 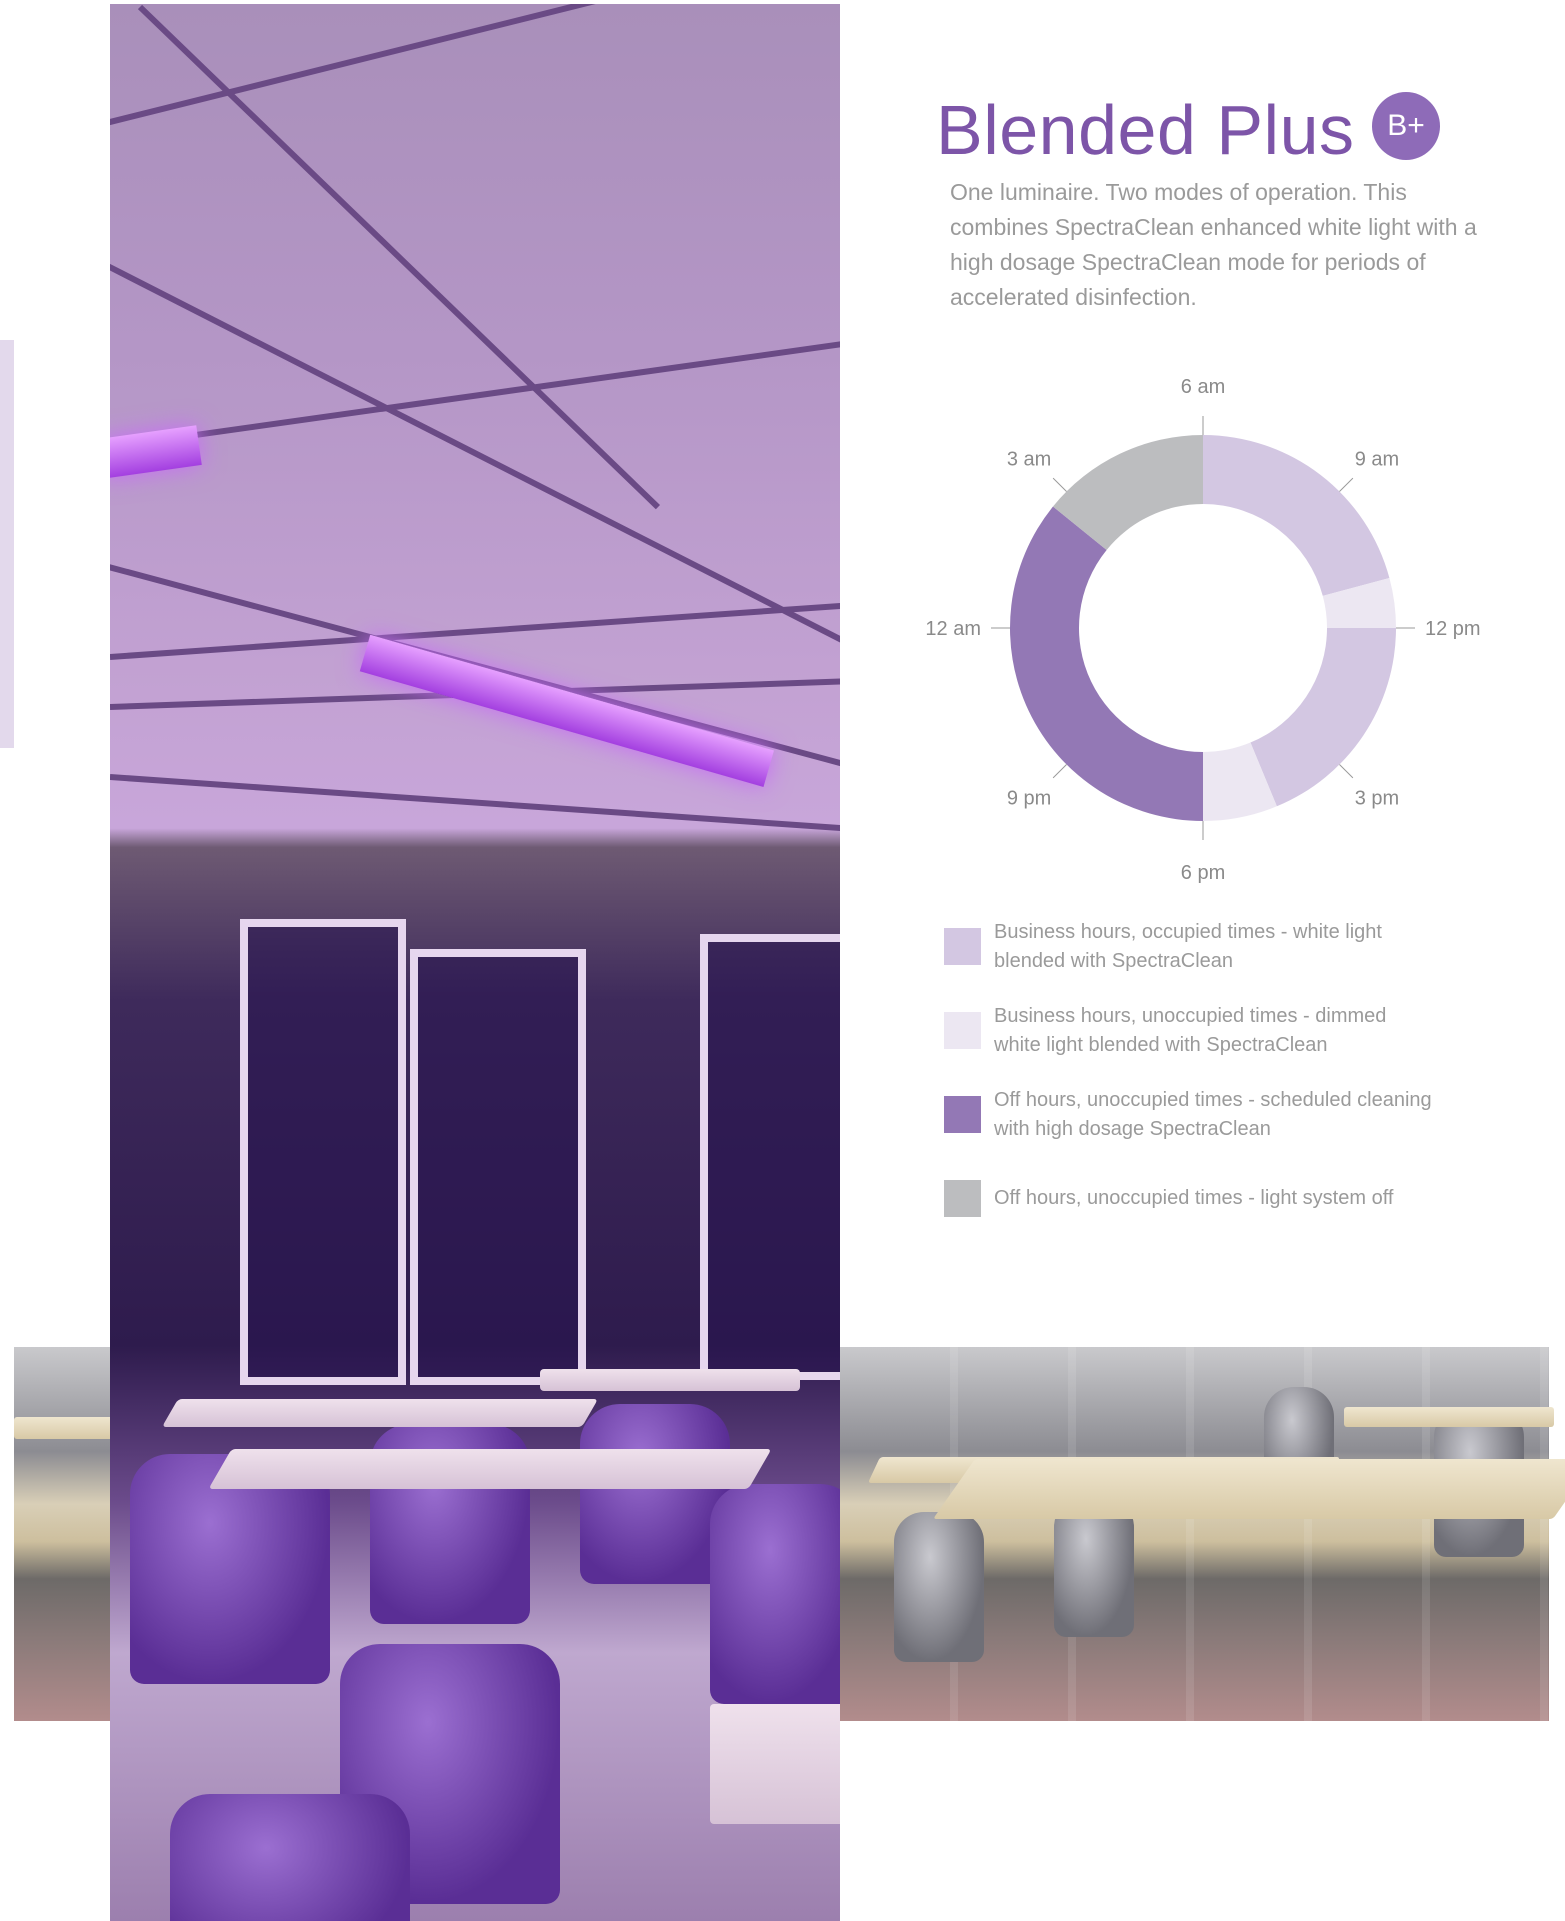 I want to click on legend-swatch-business-occupied, so click(x=962, y=946).